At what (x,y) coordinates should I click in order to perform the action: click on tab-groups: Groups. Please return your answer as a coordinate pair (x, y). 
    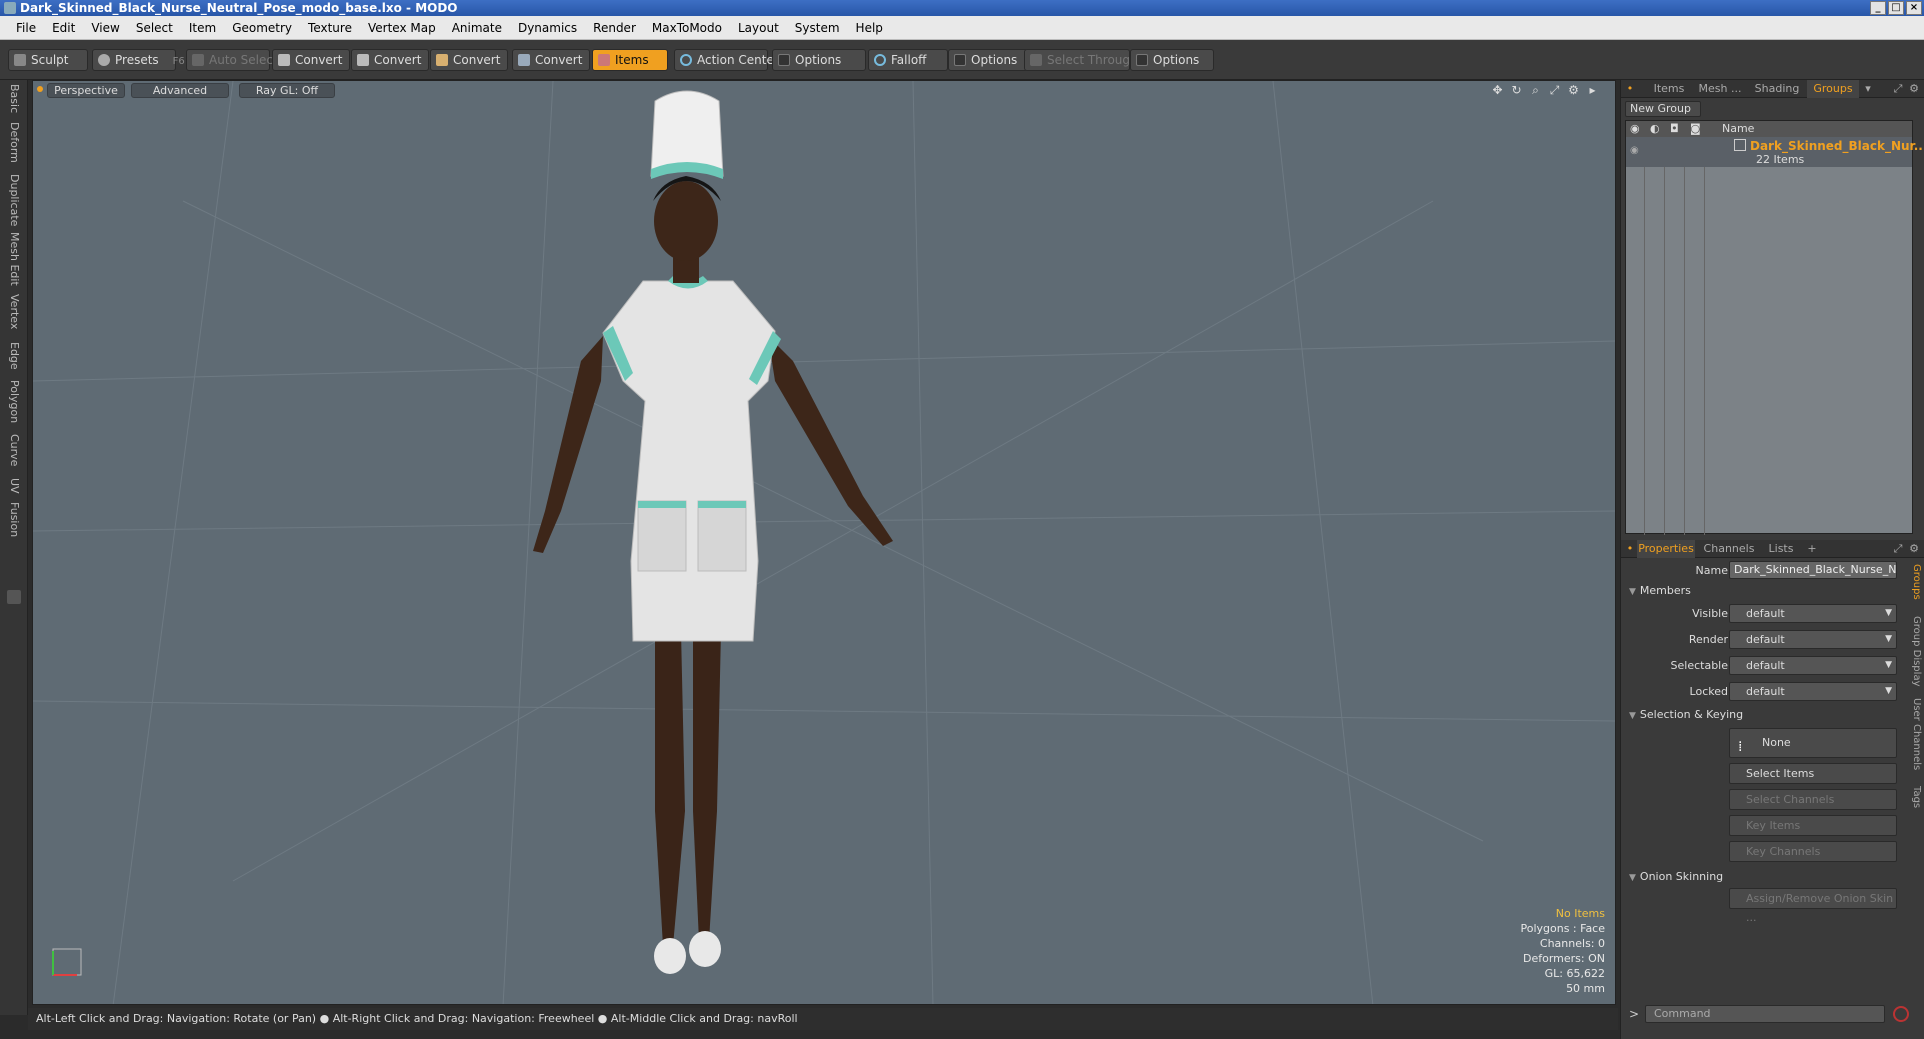
    Looking at the image, I should click on (1833, 89).